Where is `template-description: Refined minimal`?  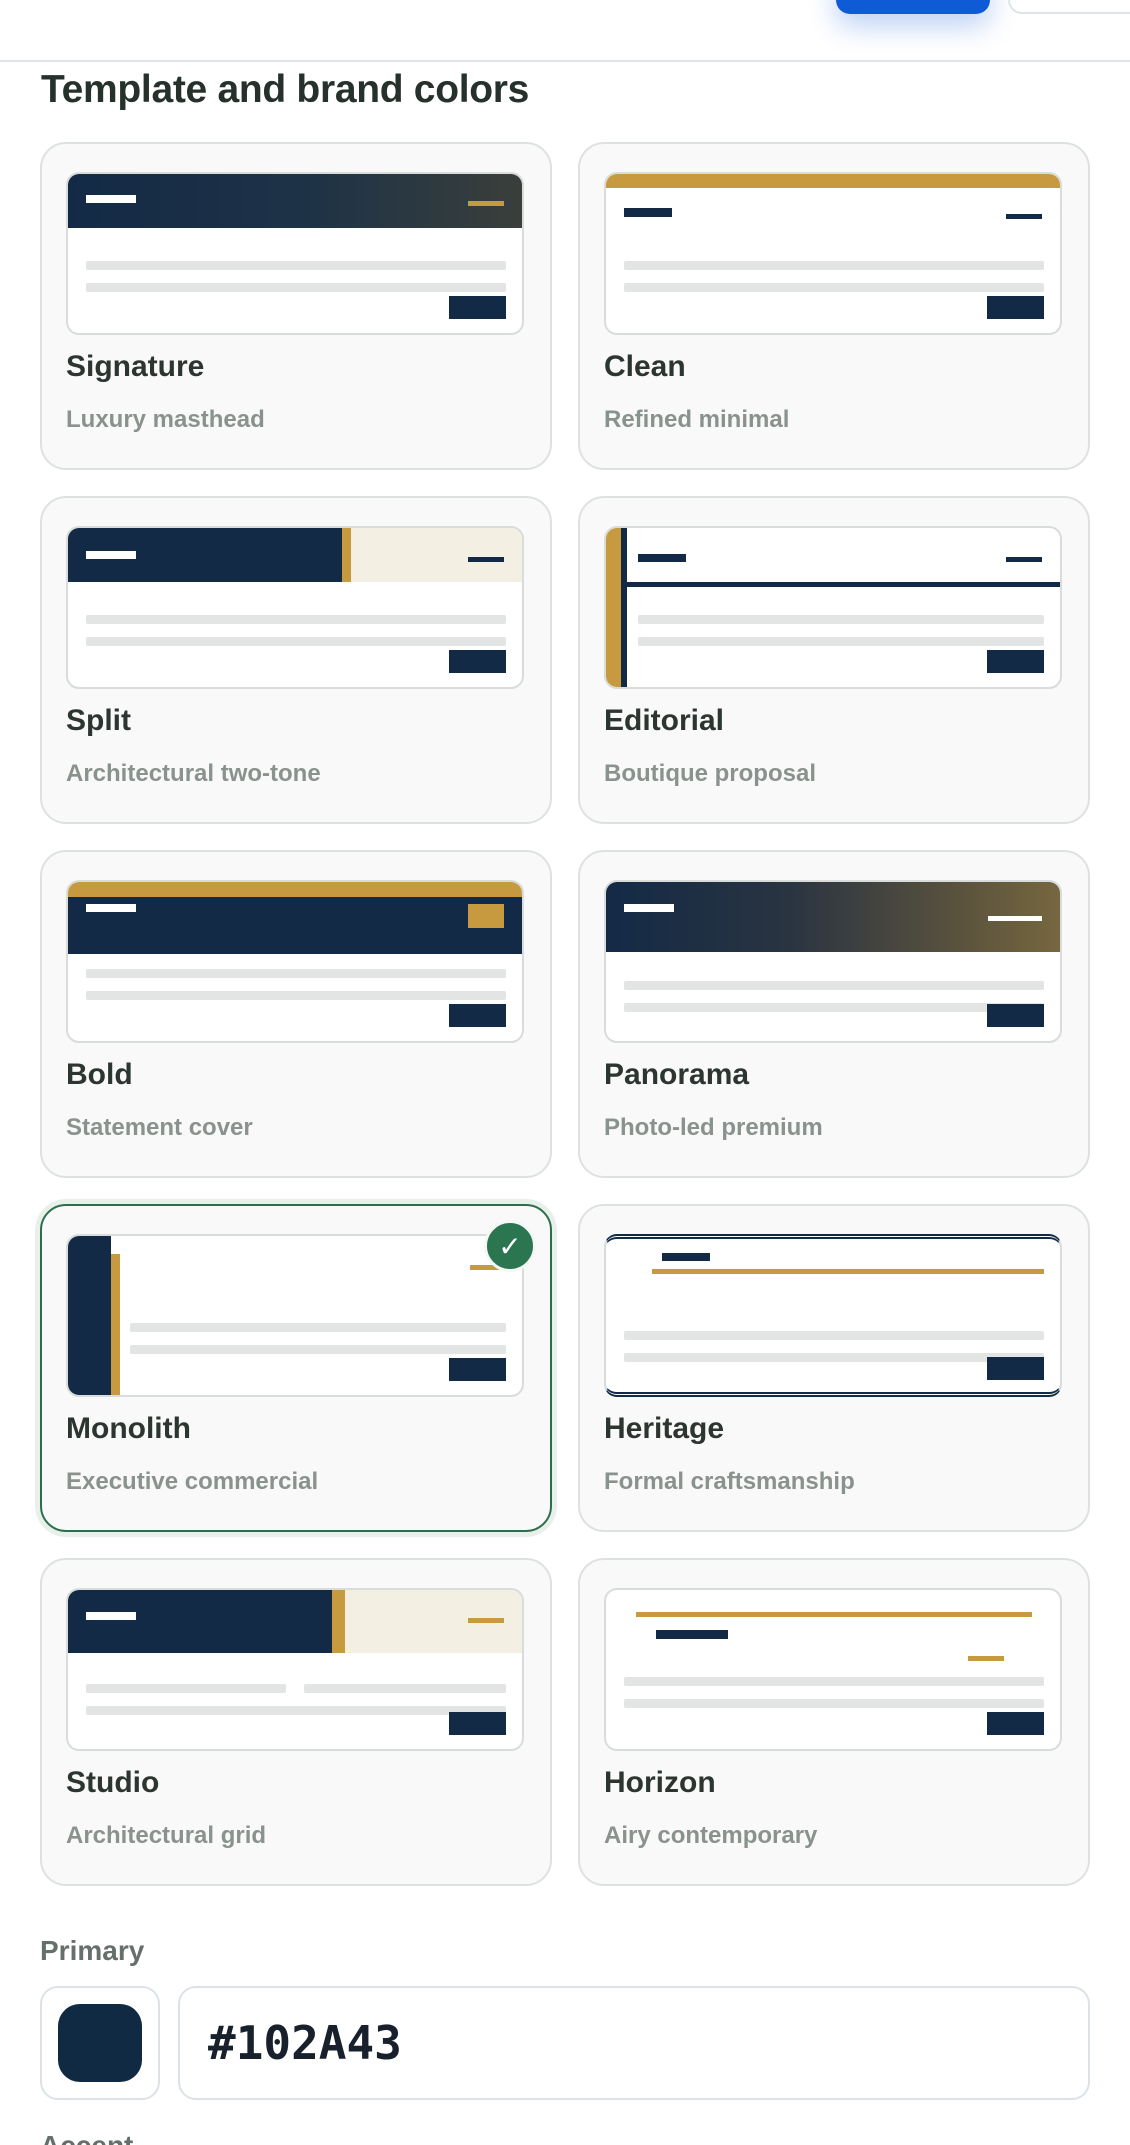 template-description: Refined minimal is located at coordinates (697, 419).